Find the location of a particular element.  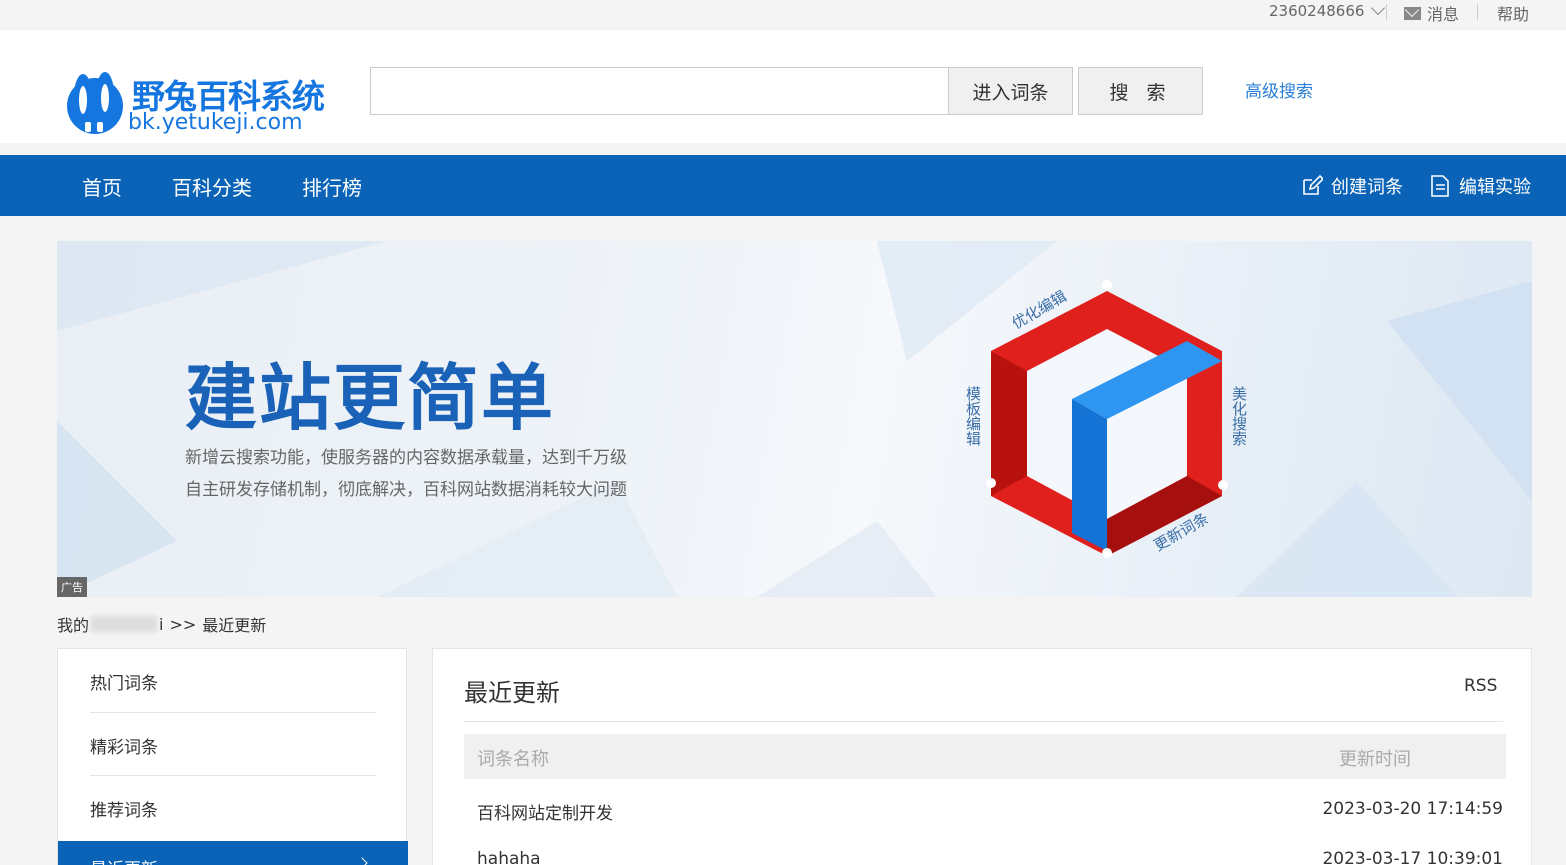

table-row: 百科网站定制开发 2023-03-20 17:14:59 is located at coordinates (985, 809).